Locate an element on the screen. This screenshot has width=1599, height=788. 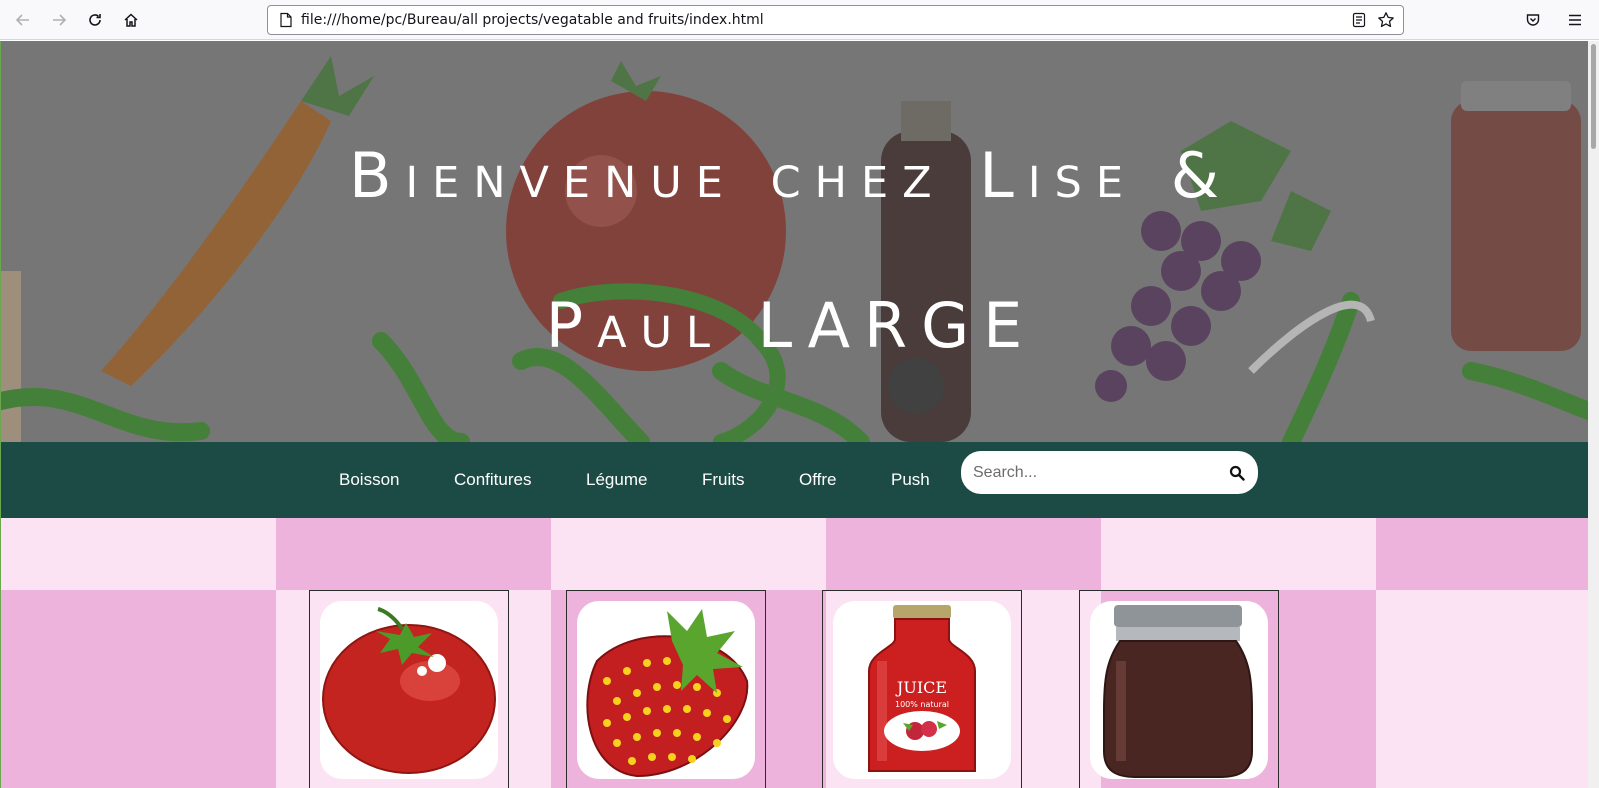
reader-view-icon is located at coordinates (1359, 20).